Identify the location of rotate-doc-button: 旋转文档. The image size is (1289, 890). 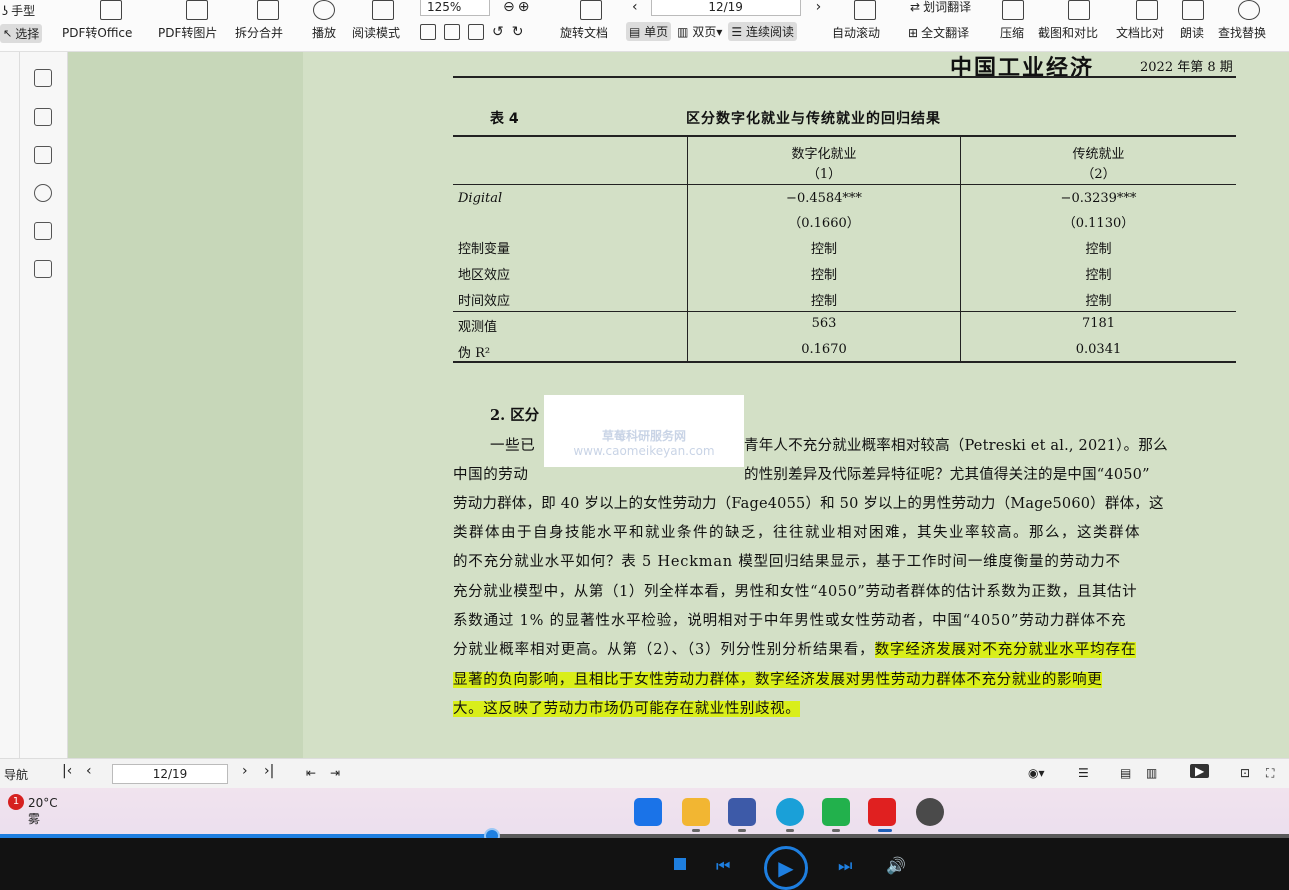
(584, 20).